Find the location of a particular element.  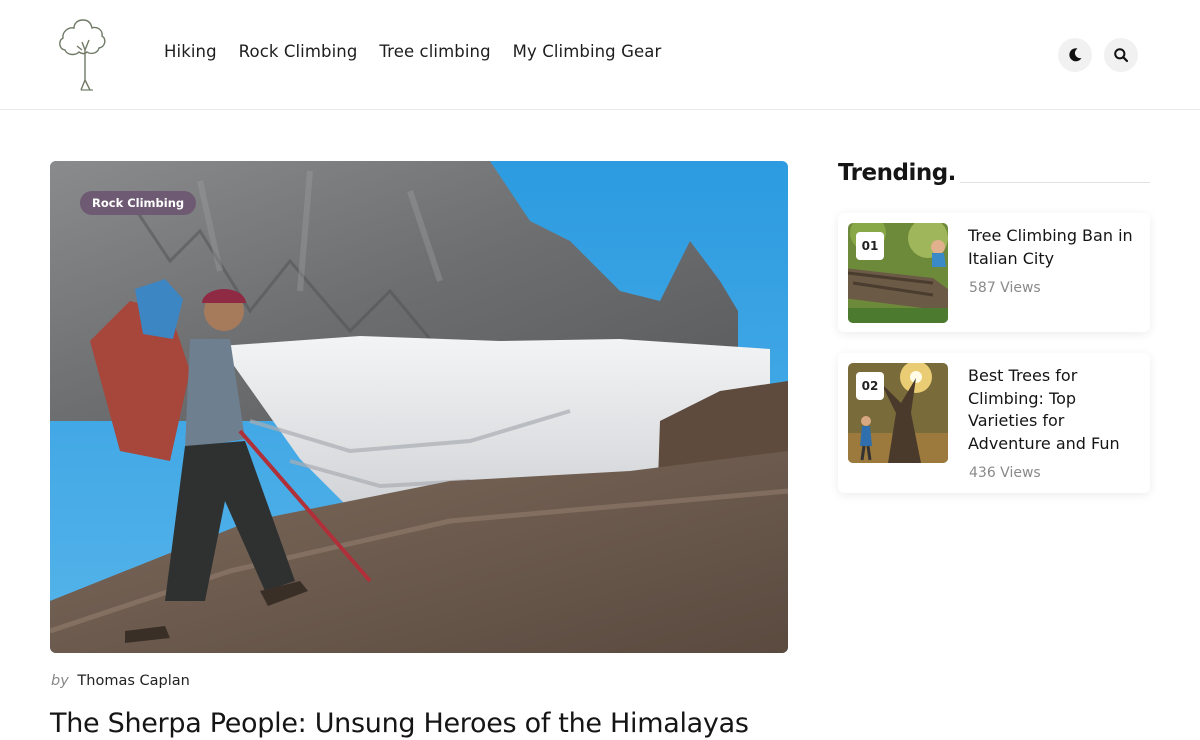

trending-title: Tree Climbing Ban in Italian City is located at coordinates (1053, 247).